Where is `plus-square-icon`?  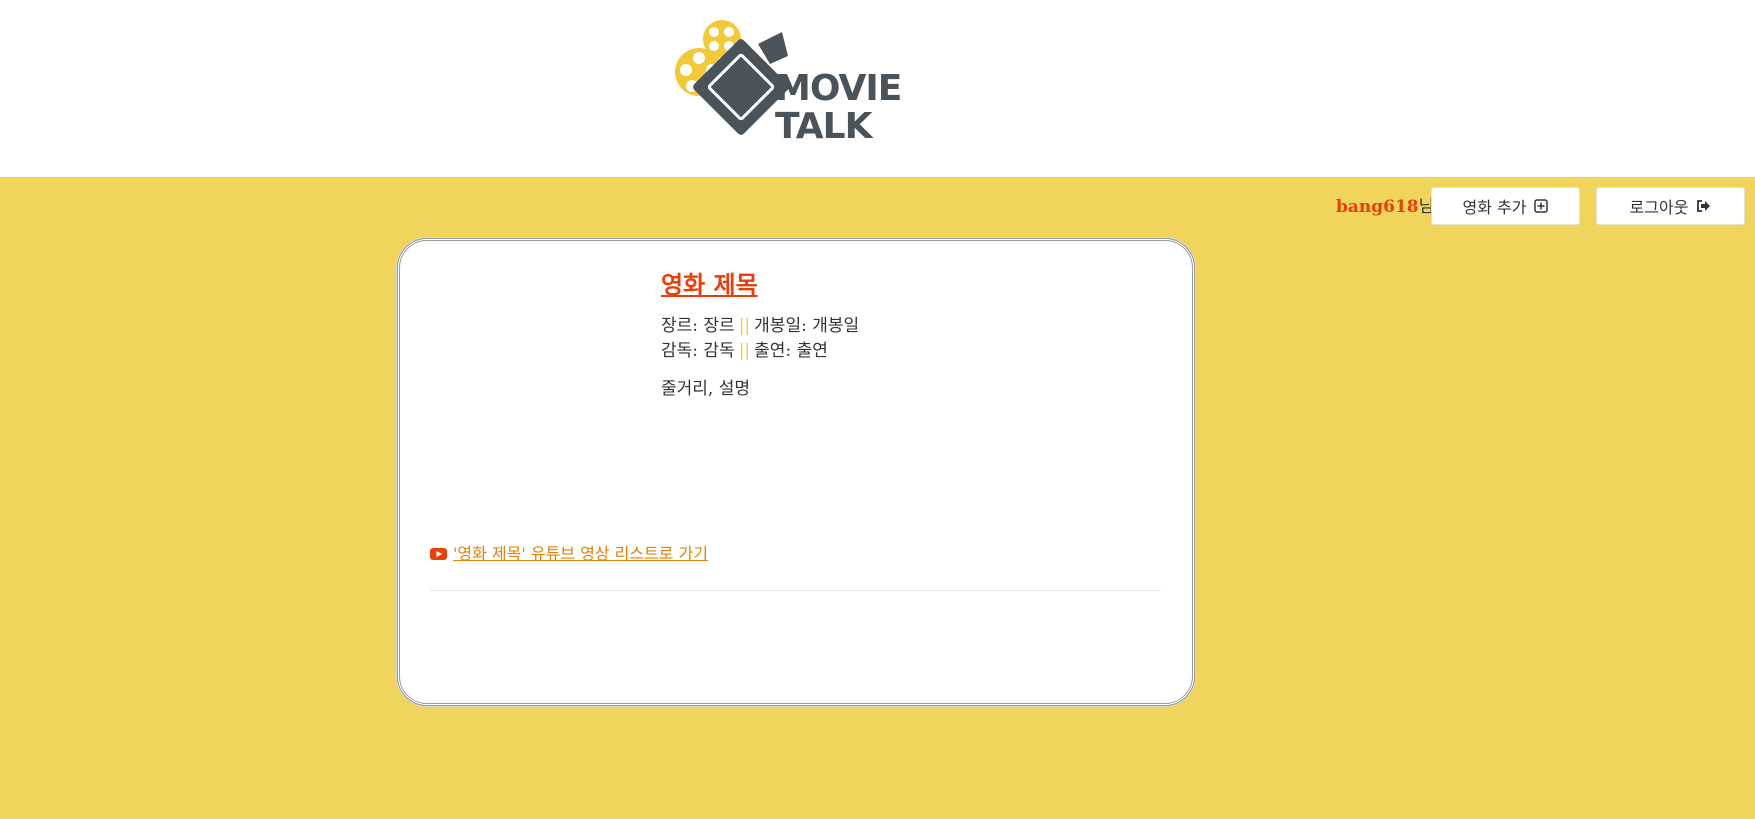
plus-square-icon is located at coordinates (1541, 206).